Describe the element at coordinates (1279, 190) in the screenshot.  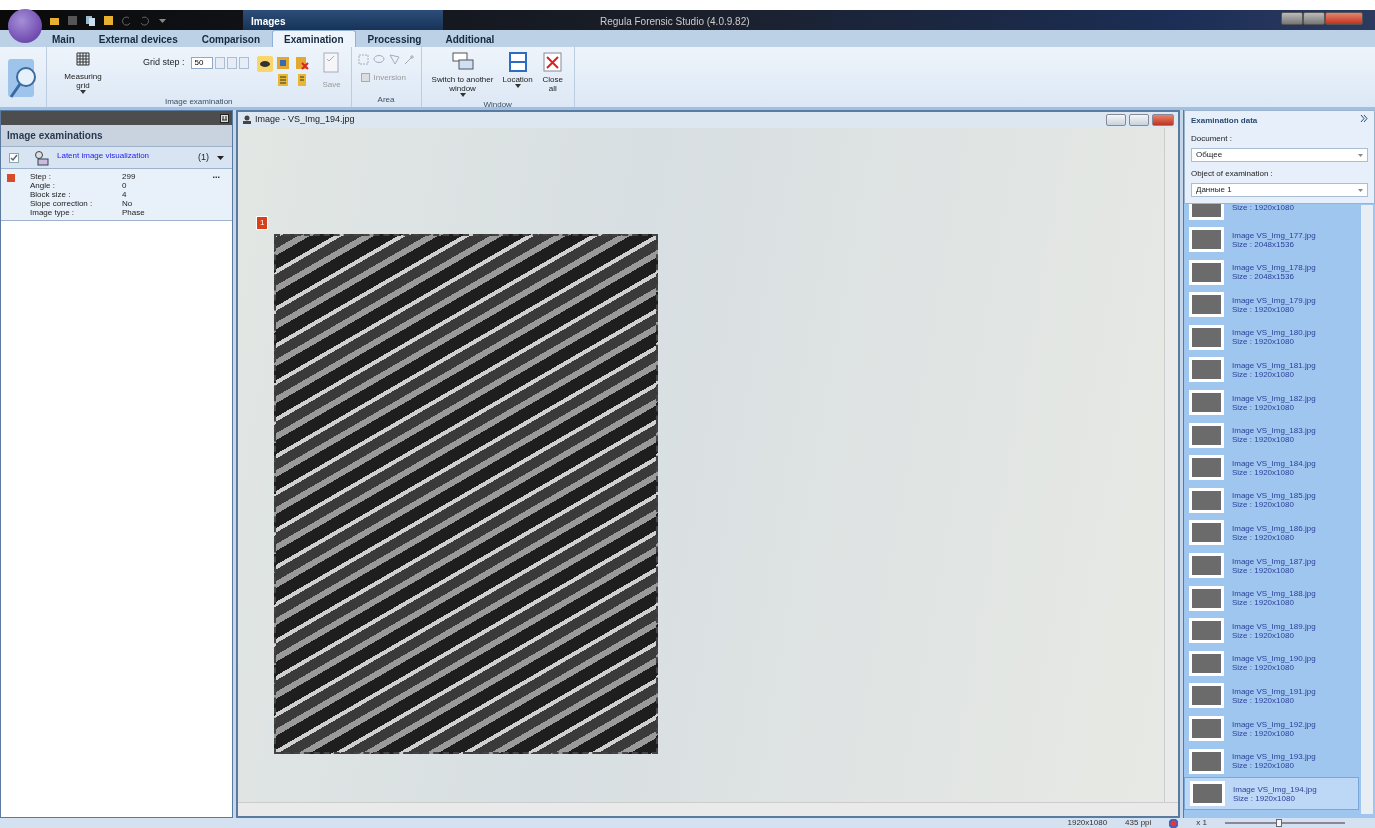
I see `object-dropdown: Данные 1` at that location.